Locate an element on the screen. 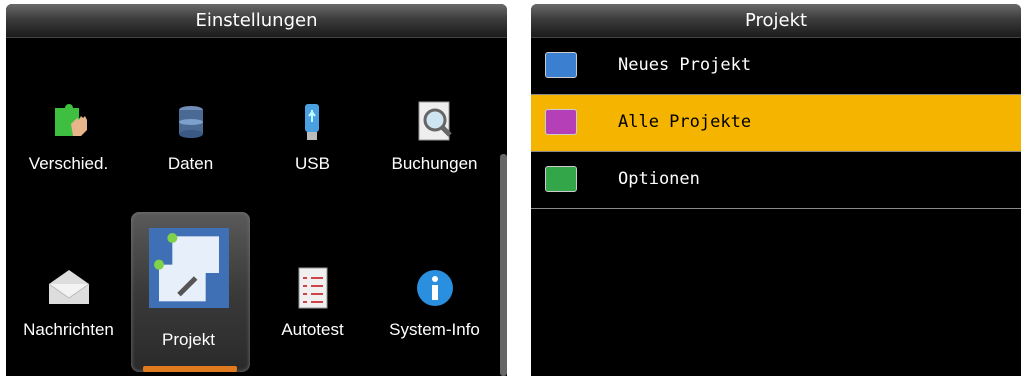 This screenshot has width=1025, height=378. info-icon is located at coordinates (434, 288).